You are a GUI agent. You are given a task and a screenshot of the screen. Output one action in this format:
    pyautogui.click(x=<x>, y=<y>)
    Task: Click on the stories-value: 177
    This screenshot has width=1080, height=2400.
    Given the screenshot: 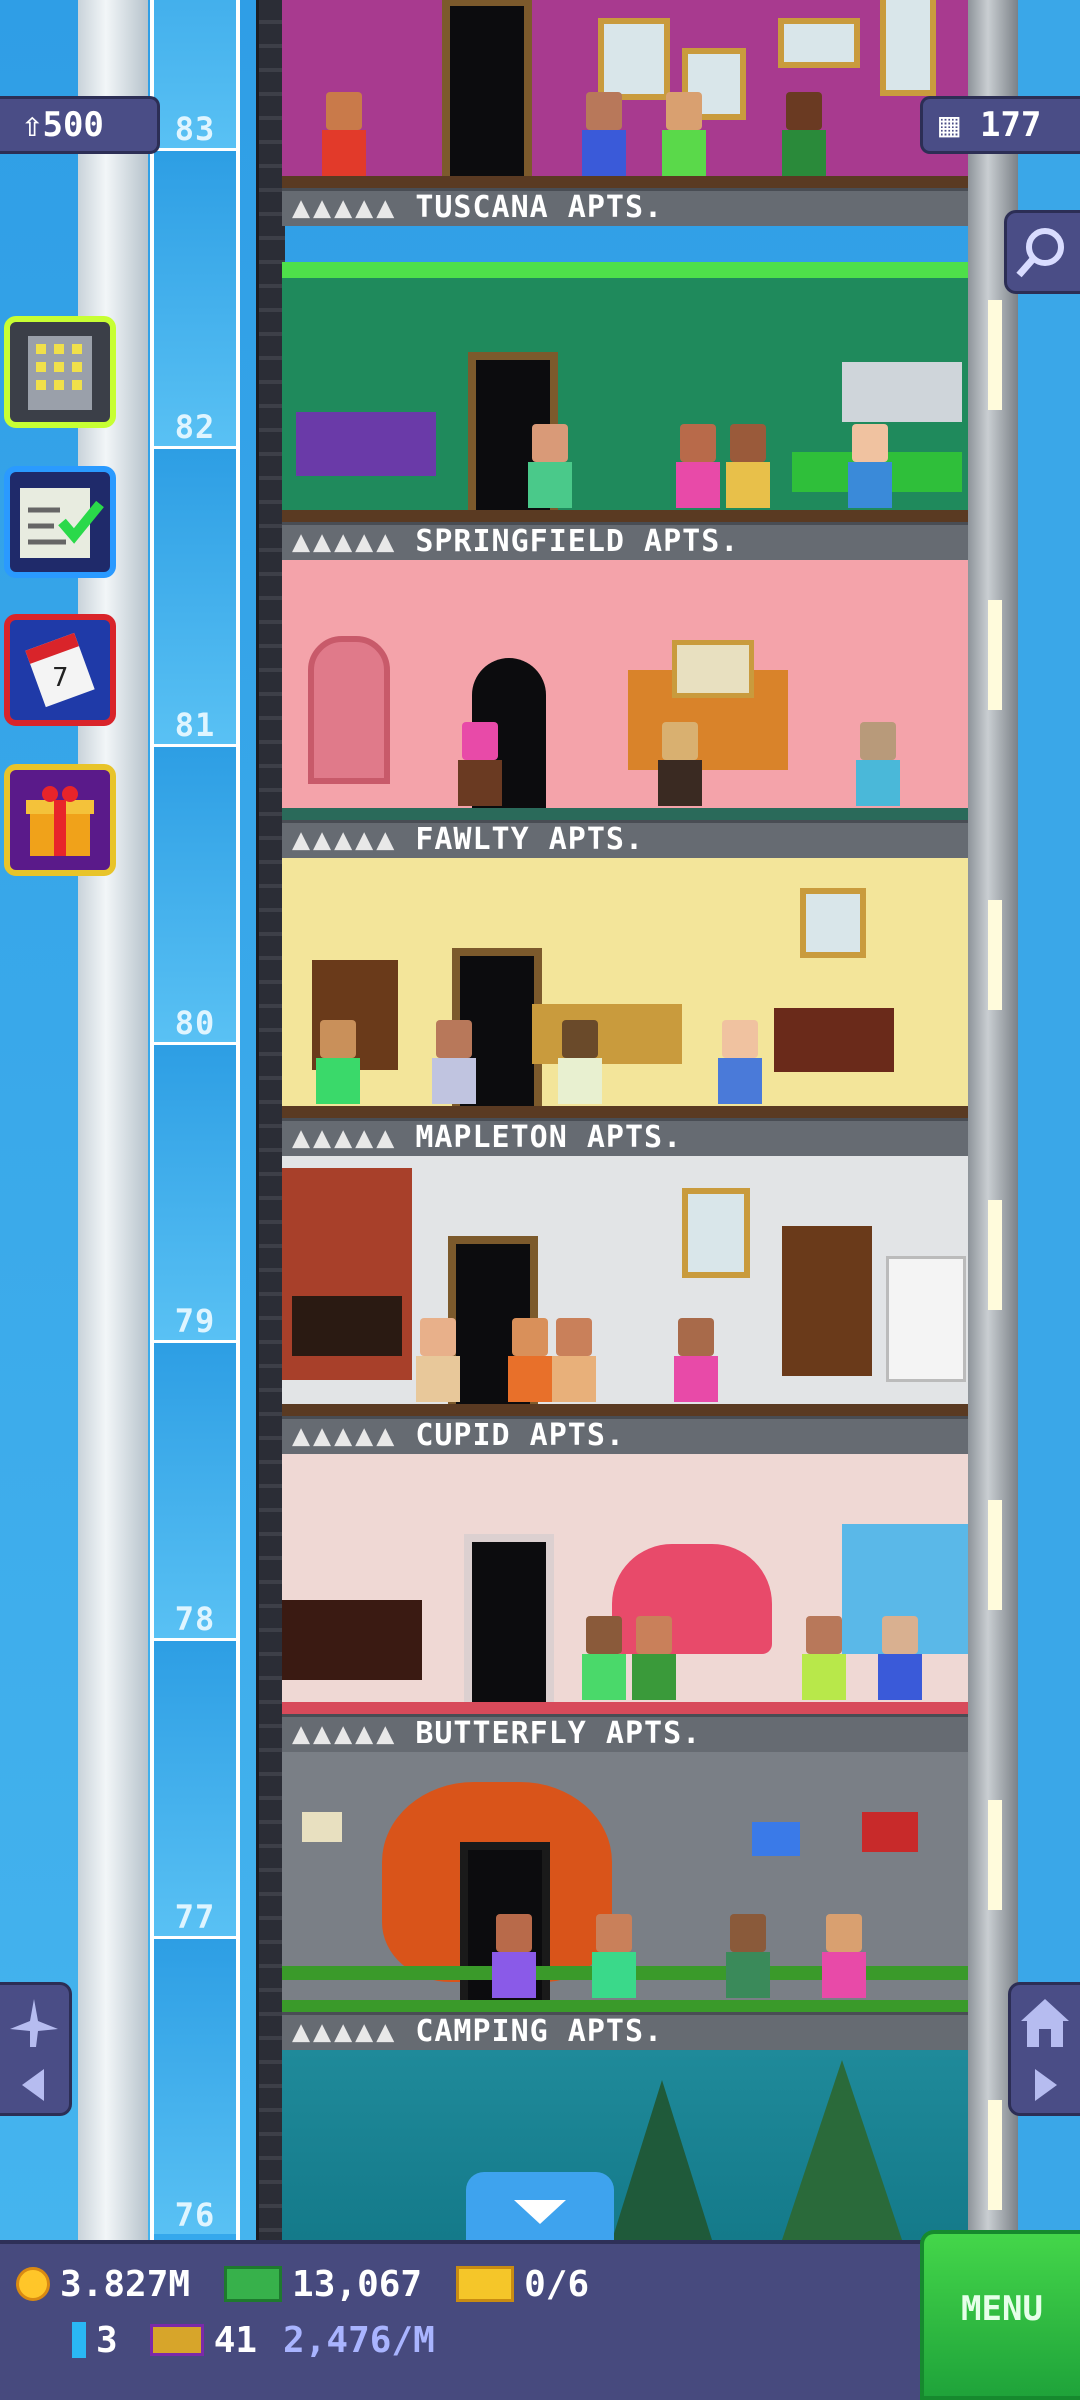 What is the action you would take?
    pyautogui.click(x=1010, y=125)
    